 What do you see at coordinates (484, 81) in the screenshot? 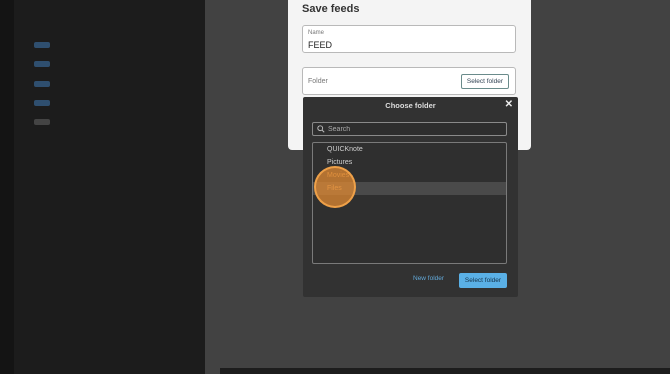
I see `select-folder-button: Select folder` at bounding box center [484, 81].